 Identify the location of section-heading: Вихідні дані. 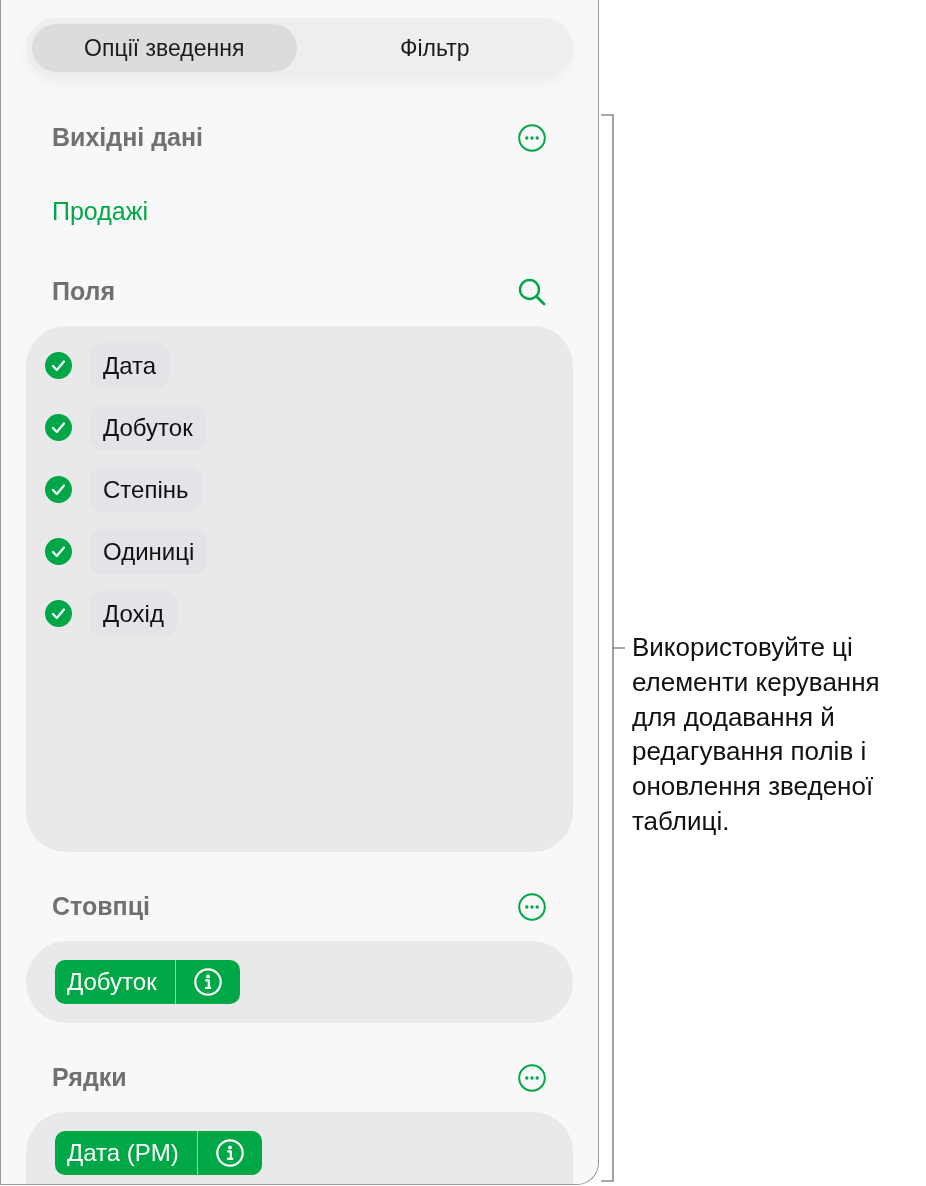
(127, 138).